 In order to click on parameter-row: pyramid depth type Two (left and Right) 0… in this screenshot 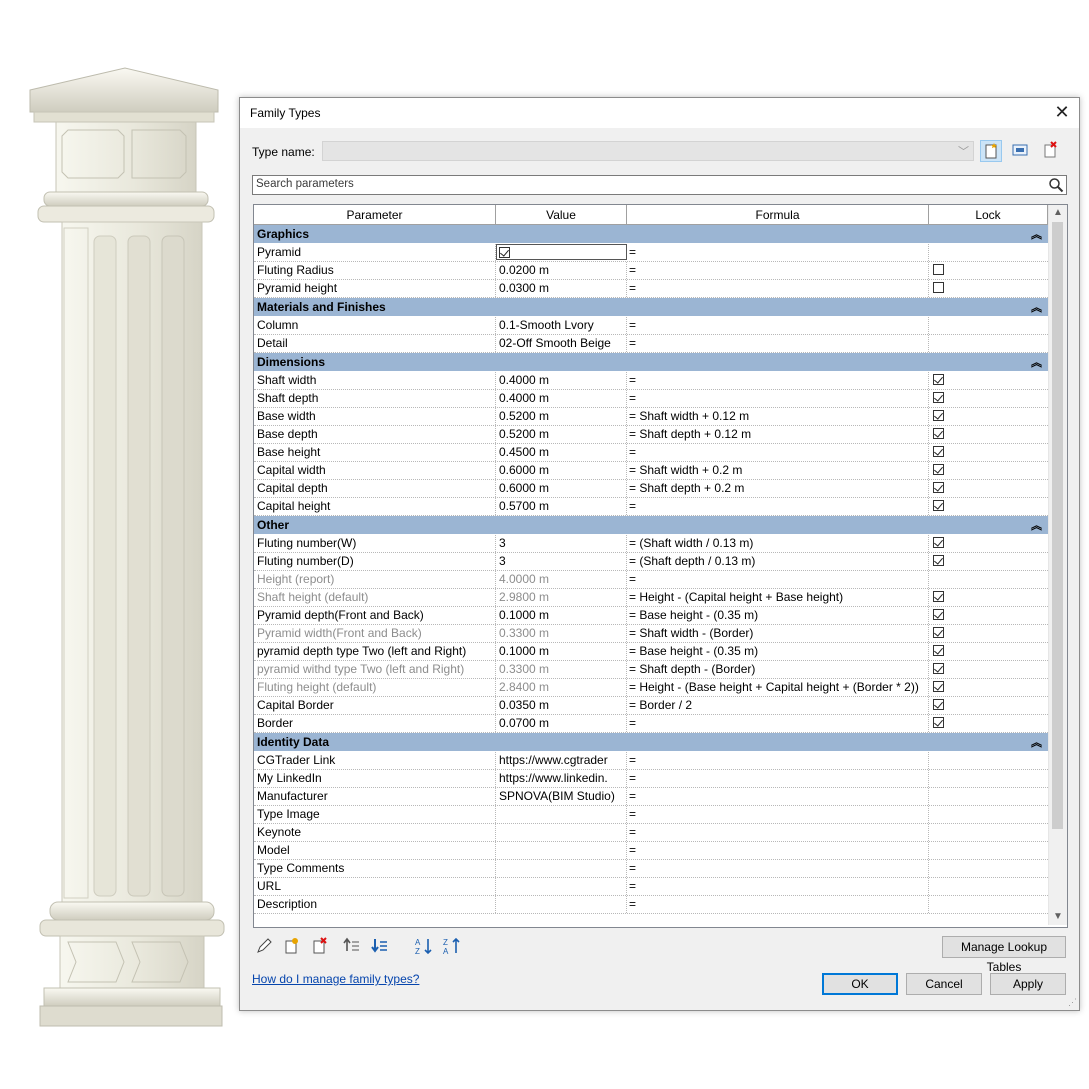, I will do `click(651, 652)`.